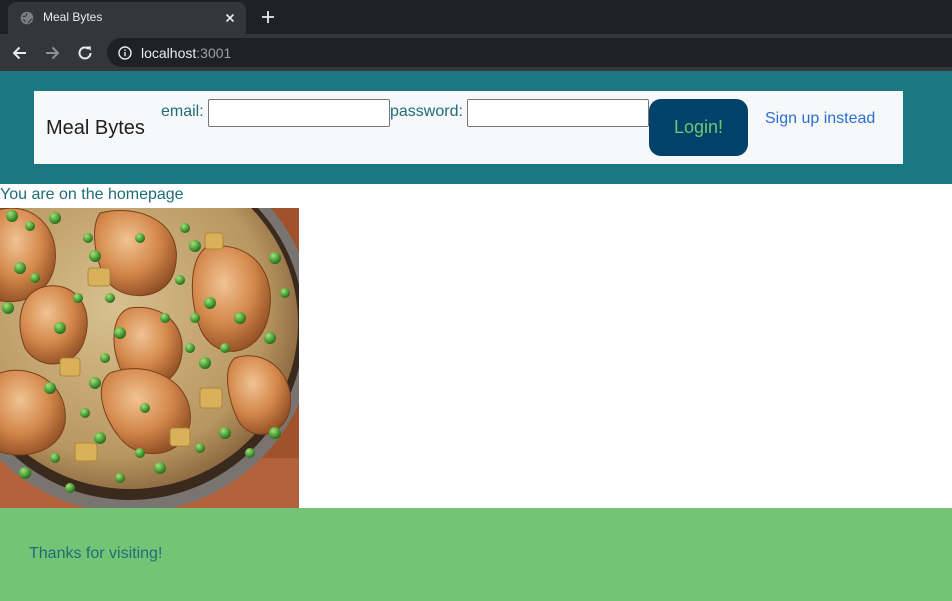 The image size is (952, 601). I want to click on browser-tabstrip: Meal Bytes, so click(476, 17).